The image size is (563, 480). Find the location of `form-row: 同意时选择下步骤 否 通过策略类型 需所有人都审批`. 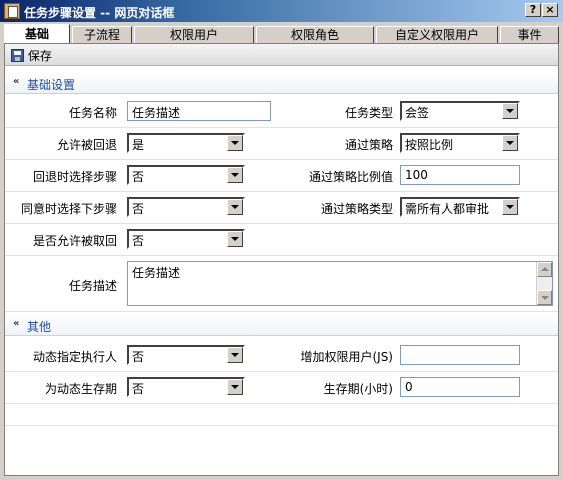

form-row: 同意时选择下步骤 否 通过策略类型 需所有人都审批 is located at coordinates (281, 208).